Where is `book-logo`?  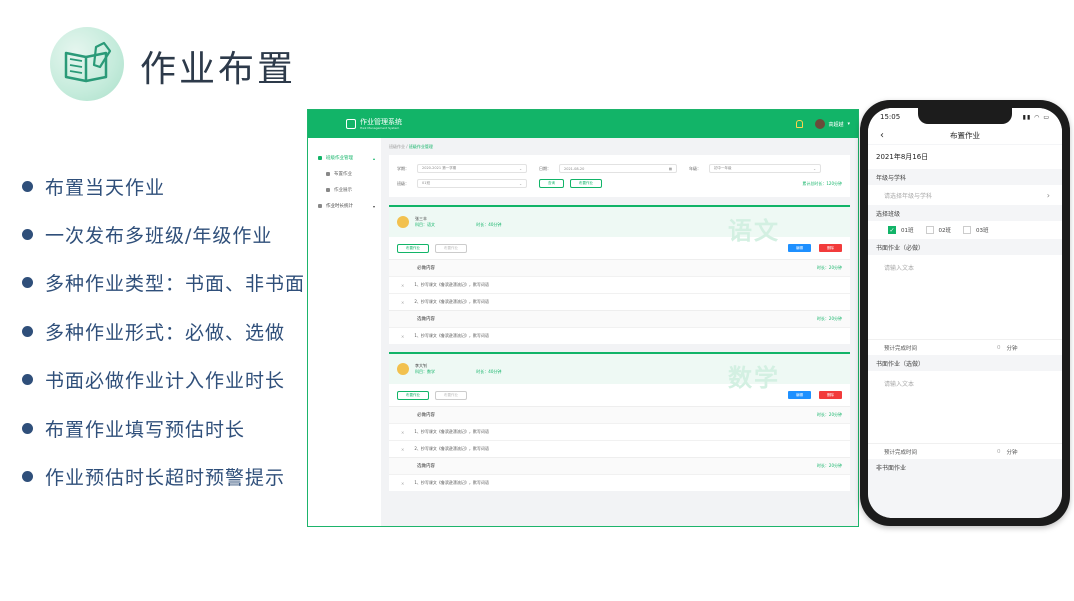
book-logo is located at coordinates (87, 64).